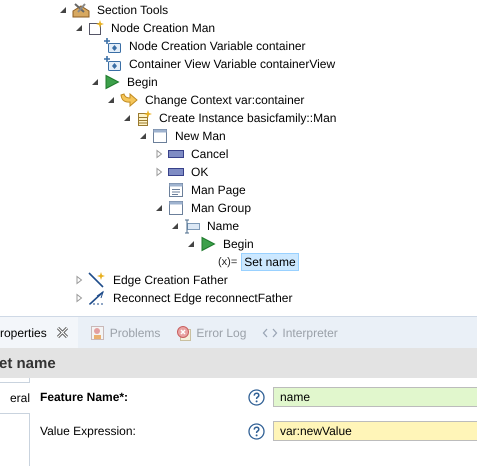 The image size is (477, 466). Describe the element at coordinates (170, 280) in the screenshot. I see `tree-item: Edge Creation Father` at that location.